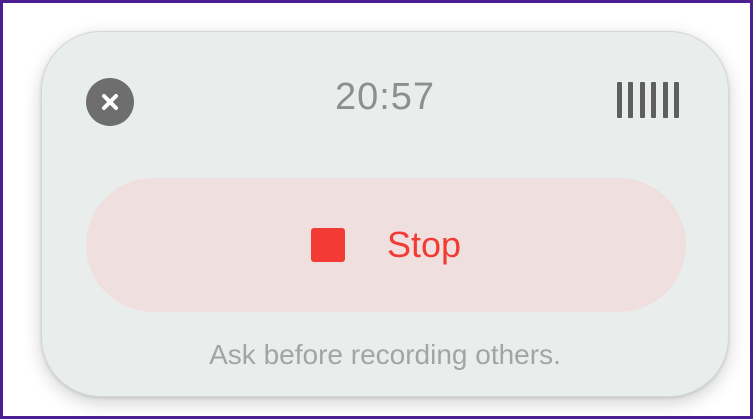 This screenshot has height=419, width=753. Describe the element at coordinates (385, 354) in the screenshot. I see `recording-hint: Ask before recording others.` at that location.